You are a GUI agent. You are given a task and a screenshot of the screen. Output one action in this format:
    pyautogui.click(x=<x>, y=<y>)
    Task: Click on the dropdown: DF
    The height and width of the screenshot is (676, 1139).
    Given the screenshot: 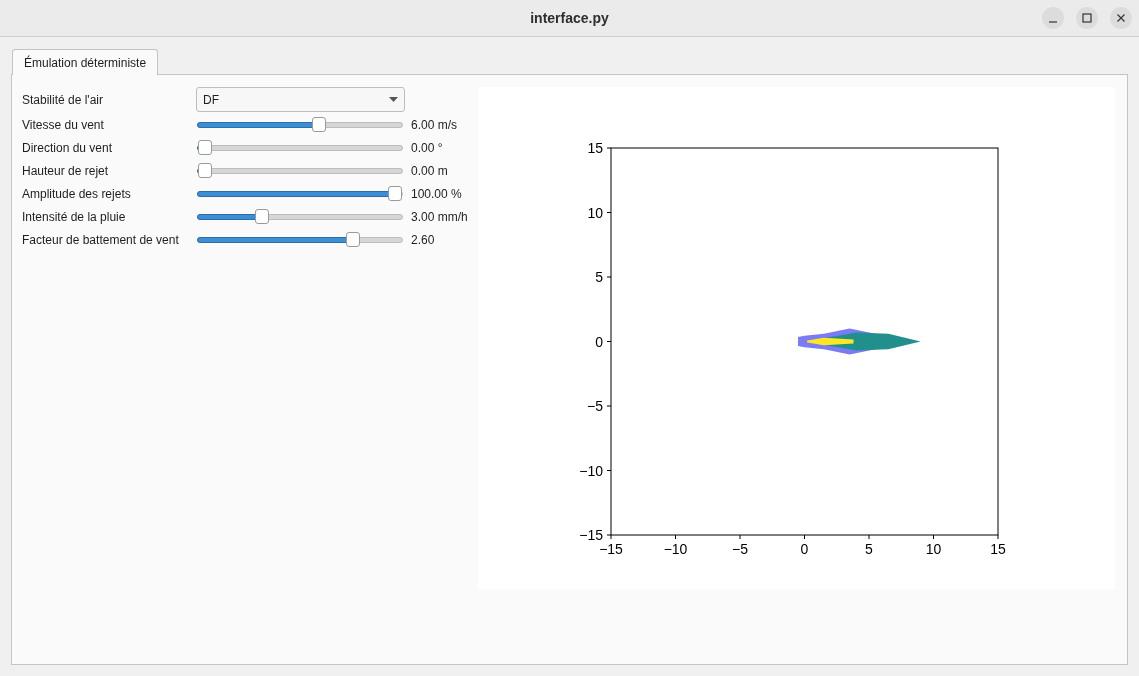 What is the action you would take?
    pyautogui.click(x=300, y=99)
    